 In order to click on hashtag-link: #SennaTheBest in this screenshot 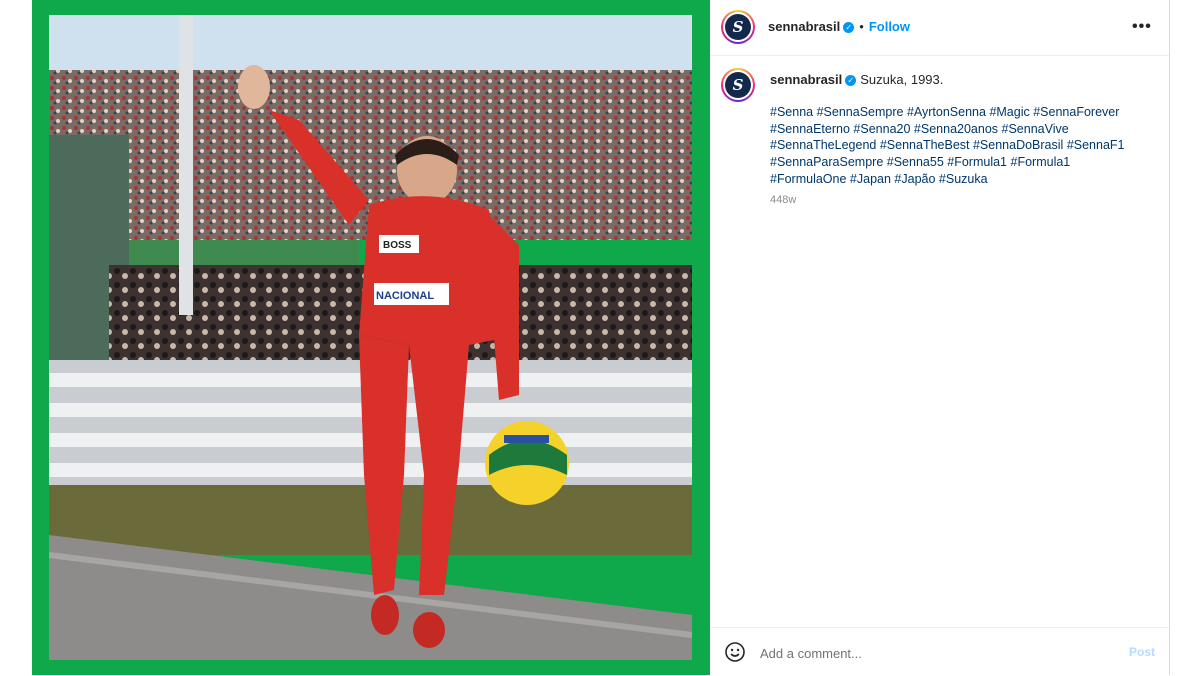, I will do `click(925, 145)`.